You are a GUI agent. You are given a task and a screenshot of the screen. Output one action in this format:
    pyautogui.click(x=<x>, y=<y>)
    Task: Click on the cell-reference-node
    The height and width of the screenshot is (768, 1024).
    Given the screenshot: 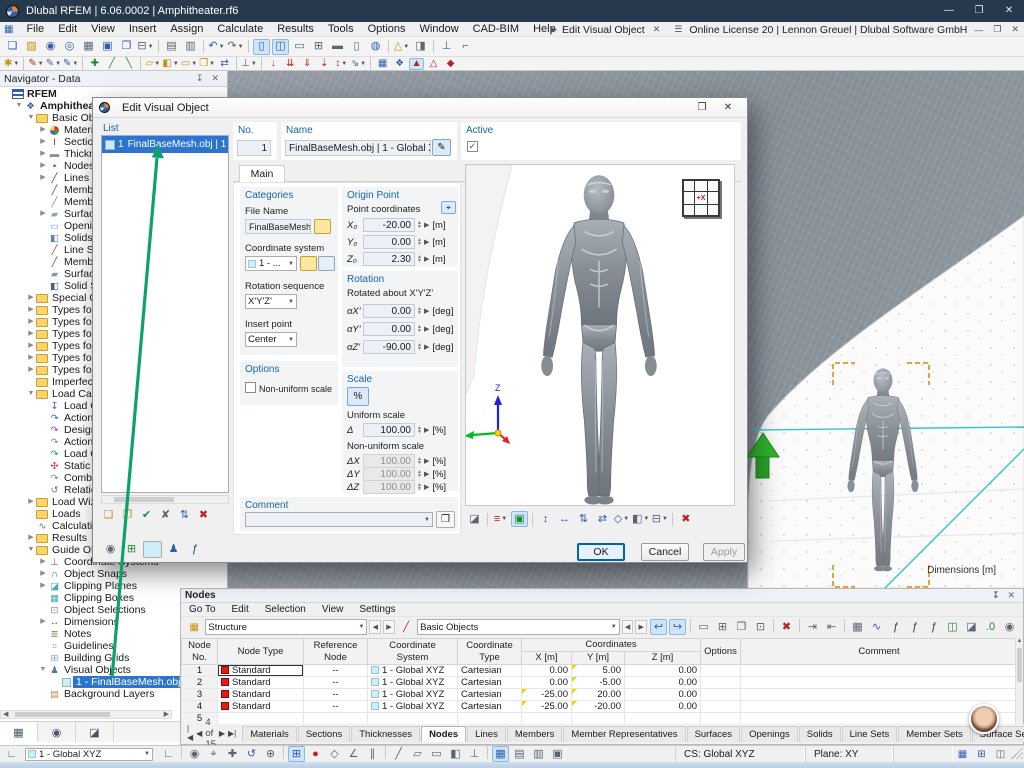 What is the action you would take?
    pyautogui.click(x=335, y=718)
    